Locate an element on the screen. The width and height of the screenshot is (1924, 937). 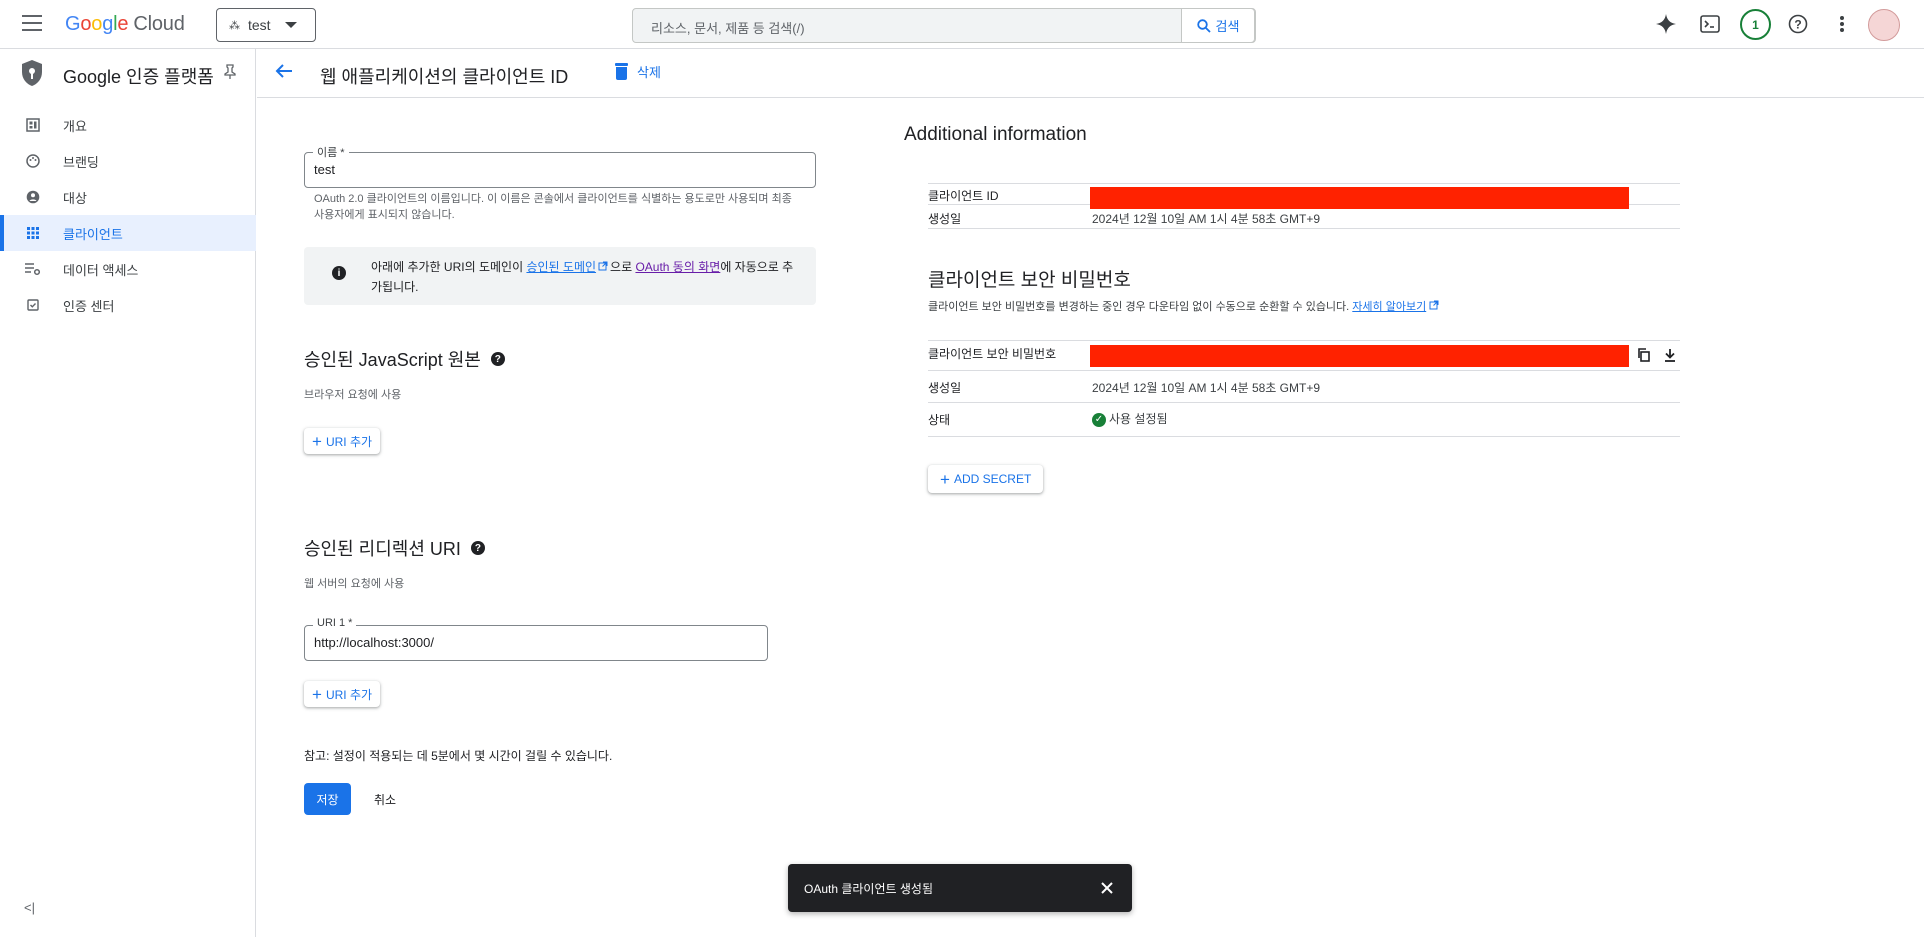
verified-box-icon is located at coordinates (33, 305).